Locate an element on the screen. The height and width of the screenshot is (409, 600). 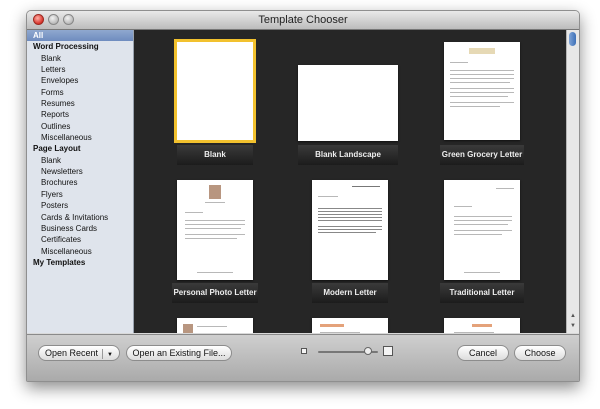
choose-button: Choose is located at coordinates (540, 353).